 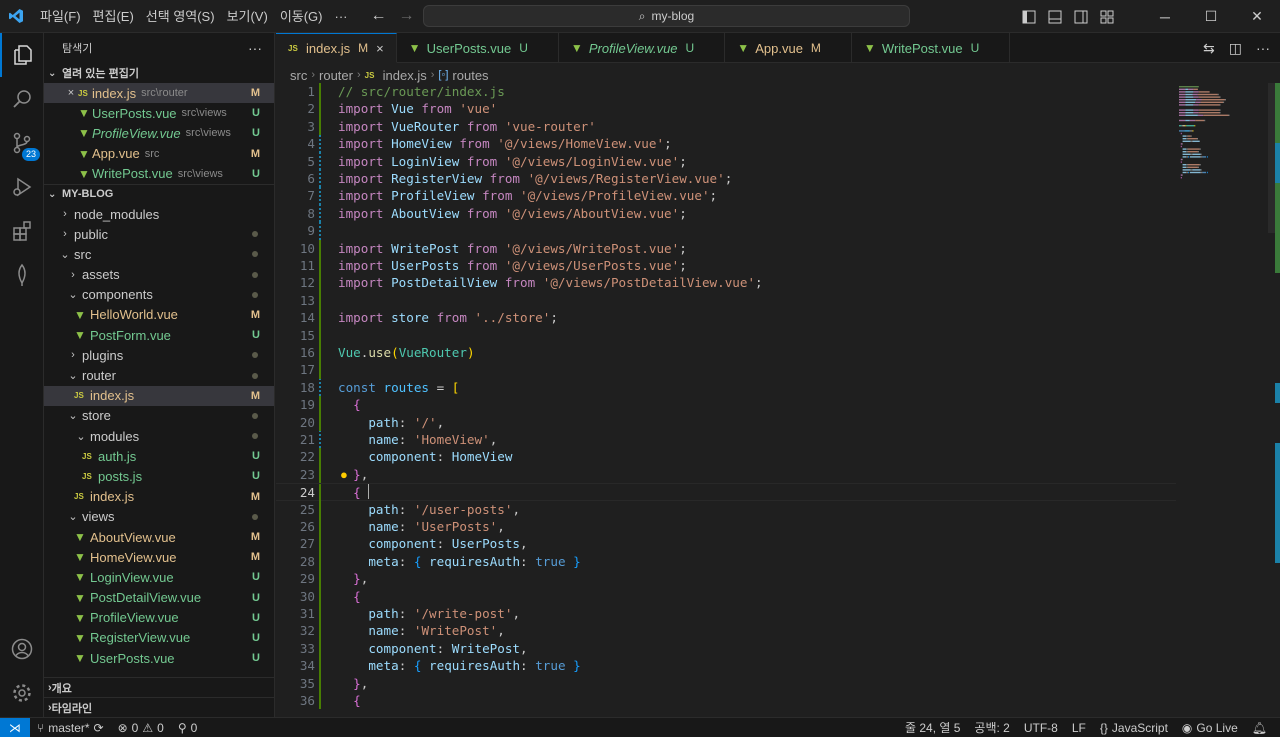 I want to click on lightbulb-icon: ●, so click(x=344, y=474).